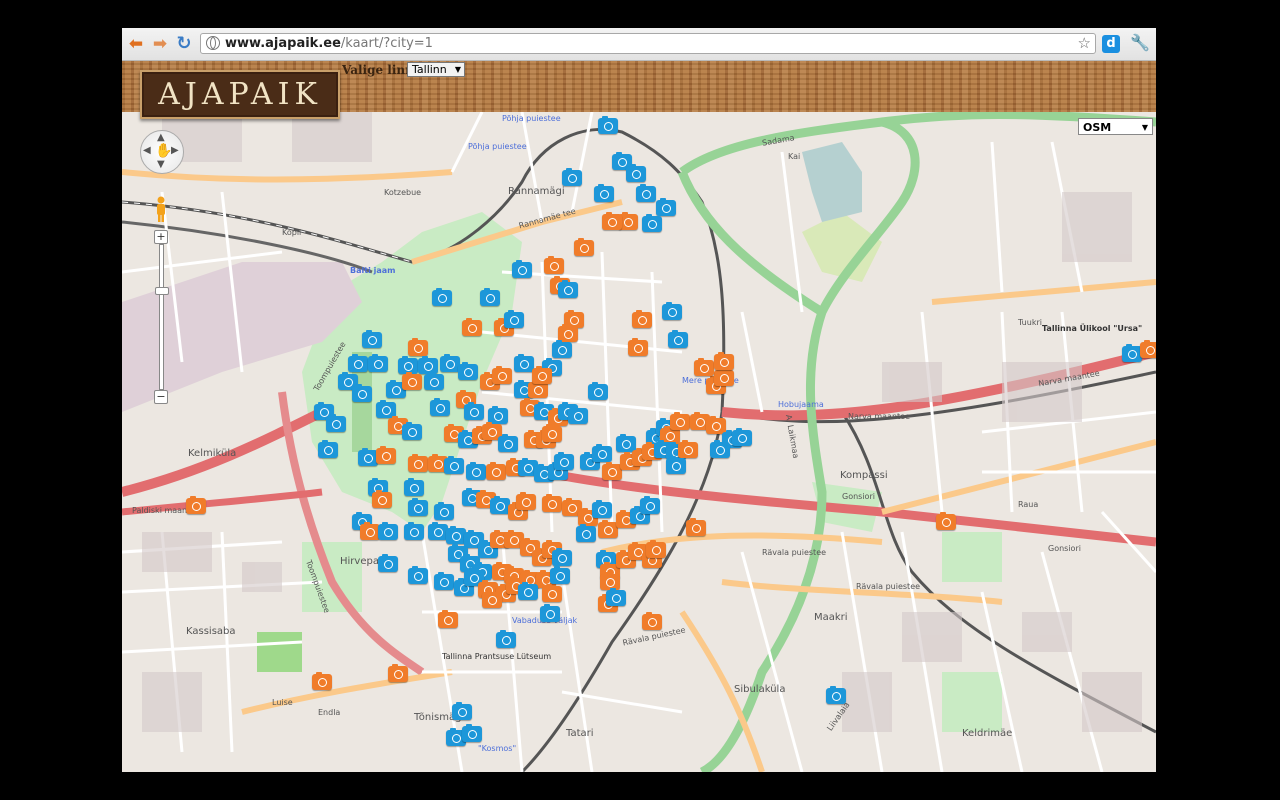 Image resolution: width=1280 pixels, height=800 pixels. What do you see at coordinates (1140, 42) in the screenshot?
I see `wrench-icon: 🔧` at bounding box center [1140, 42].